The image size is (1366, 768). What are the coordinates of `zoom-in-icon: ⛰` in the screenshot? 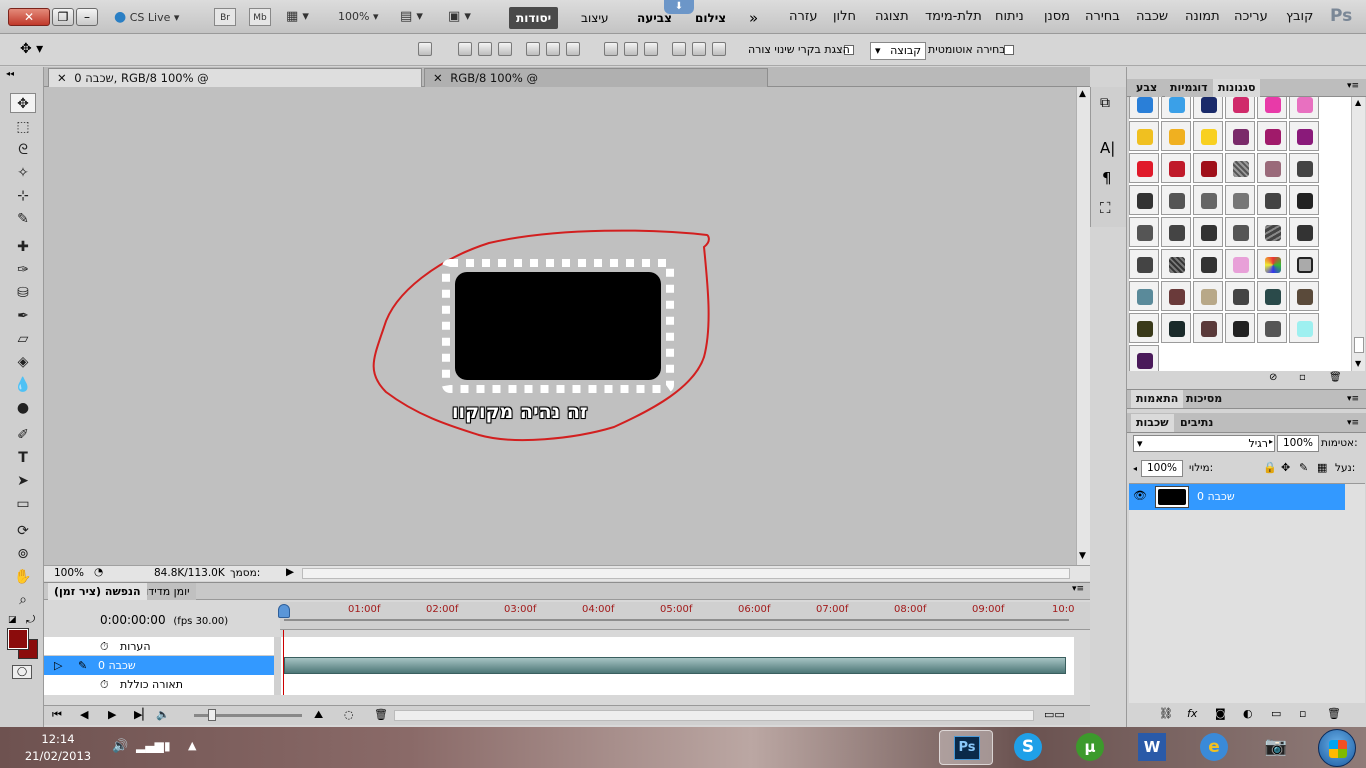 It's located at (318, 715).